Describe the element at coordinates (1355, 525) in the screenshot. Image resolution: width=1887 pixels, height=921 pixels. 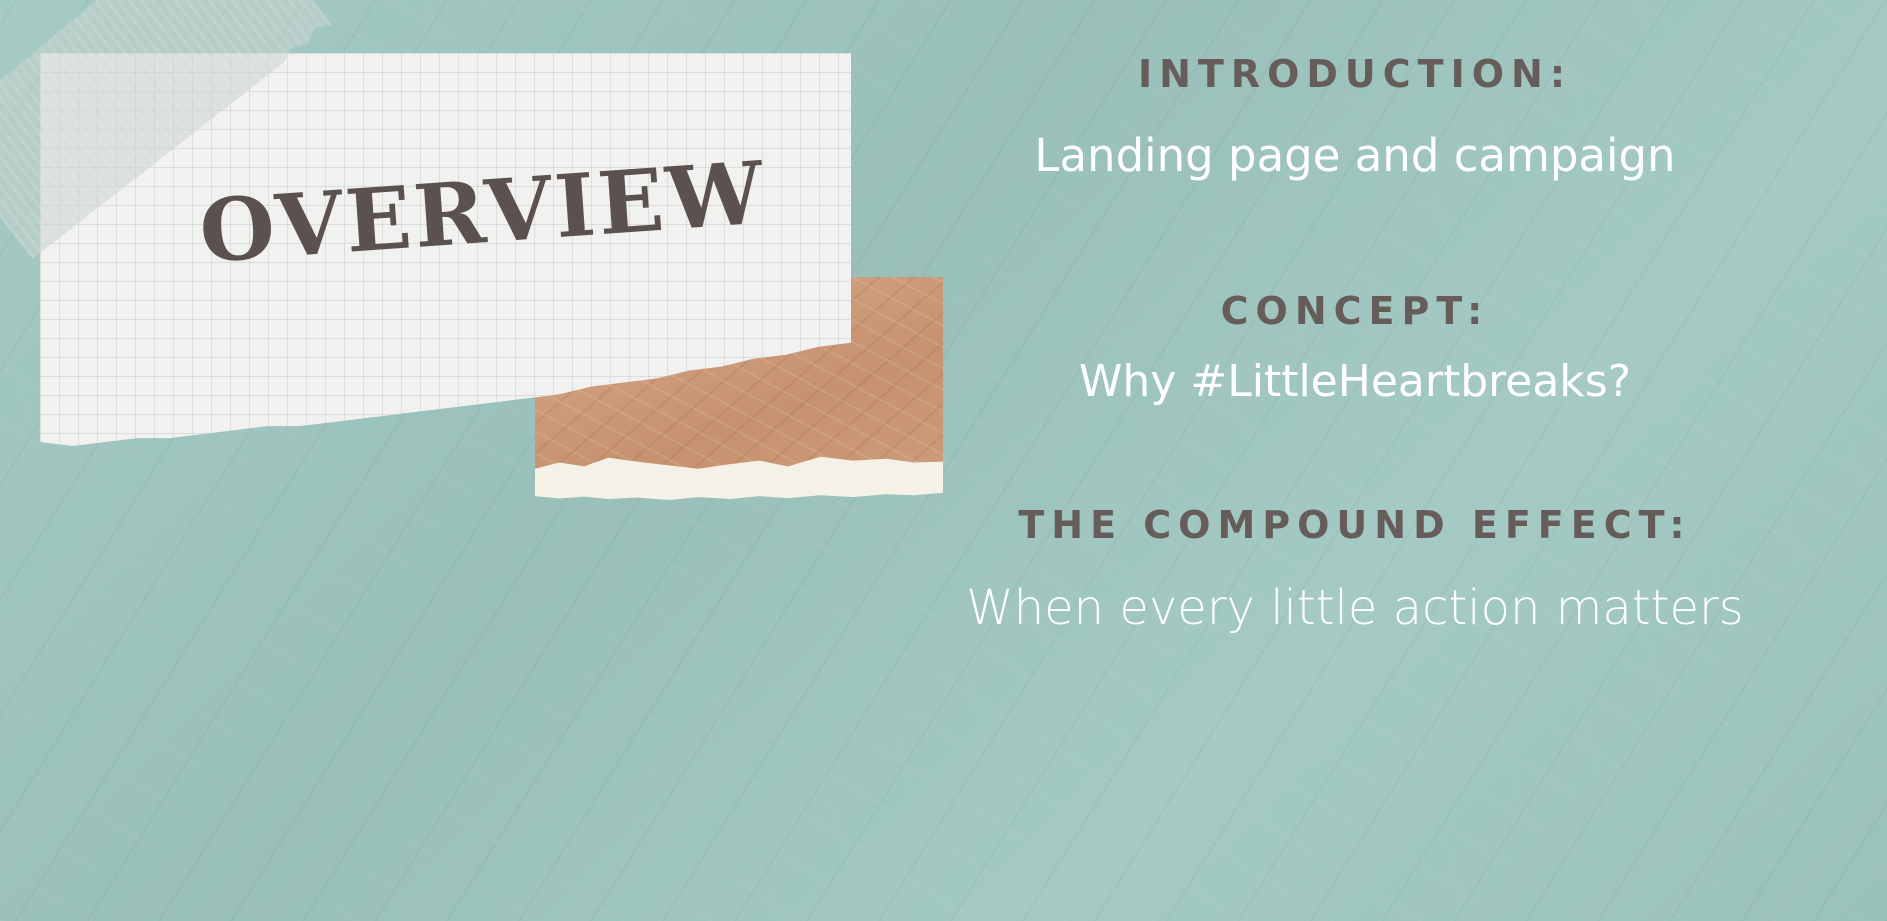
I see `section-heading: THE COMPOUND EFFECT:` at that location.